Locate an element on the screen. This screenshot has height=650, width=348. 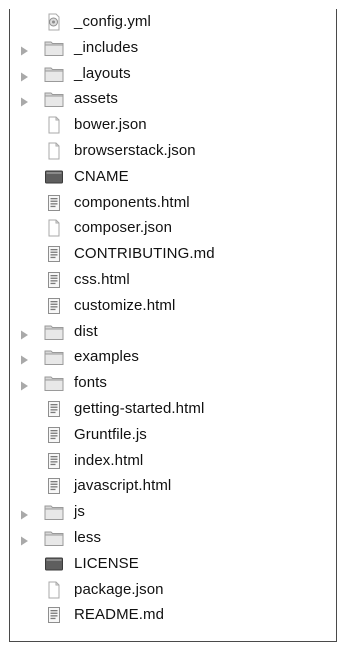
file-name: Gruntfile.js is located at coordinates (110, 434).